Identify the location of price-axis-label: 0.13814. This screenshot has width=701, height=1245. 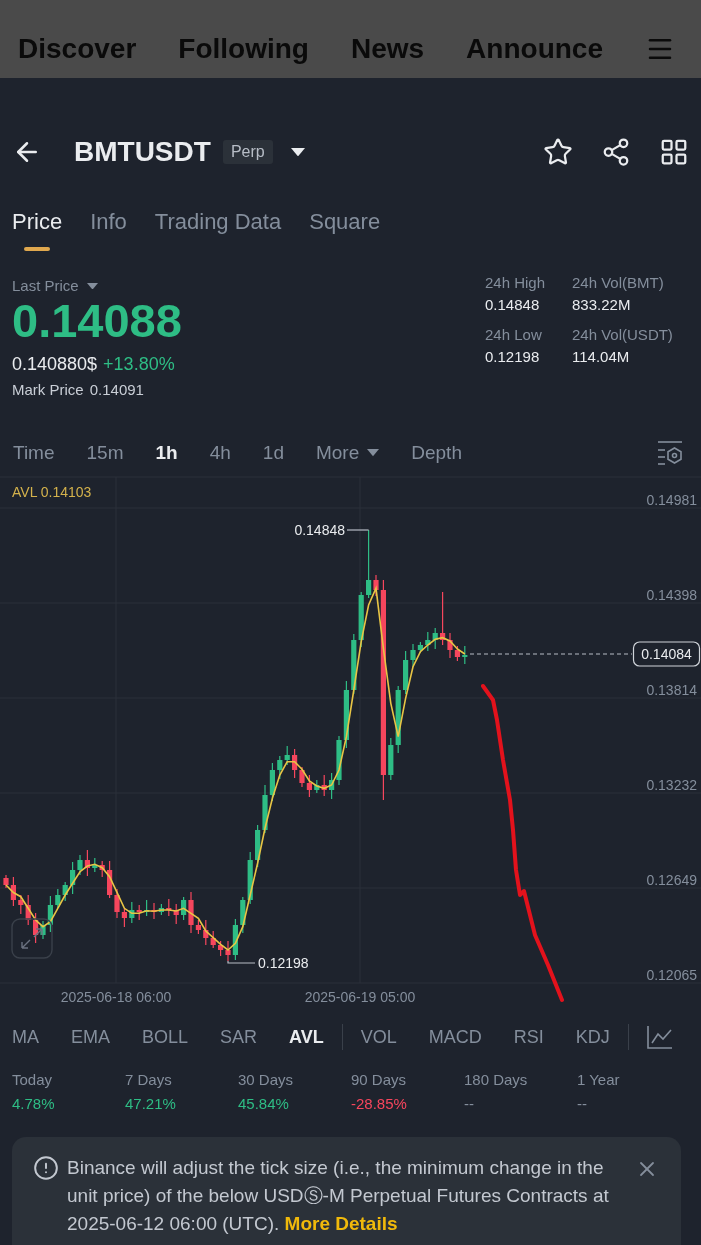
(671, 690).